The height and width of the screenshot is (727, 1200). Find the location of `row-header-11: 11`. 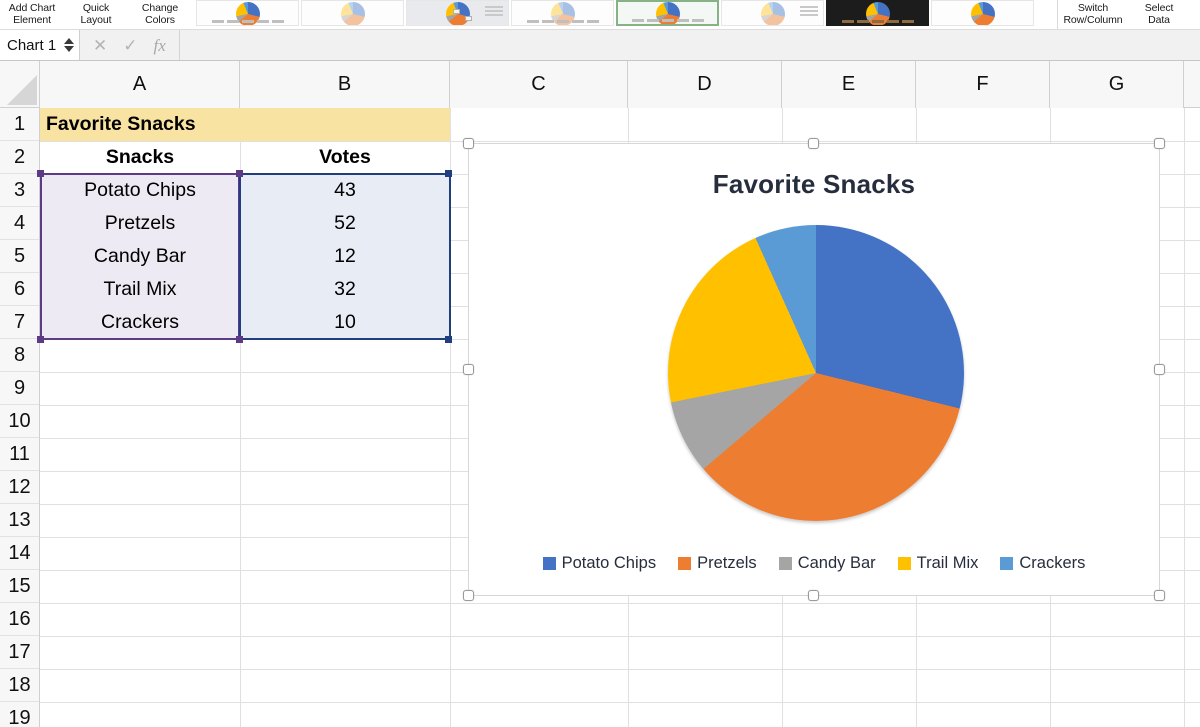

row-header-11: 11 is located at coordinates (19, 454).